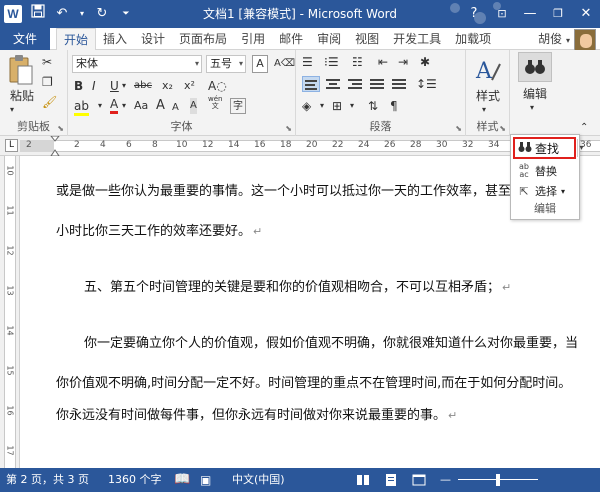 This screenshot has width=600, height=492. I want to click on format-painter-icon: 🖌, so click(49, 102).